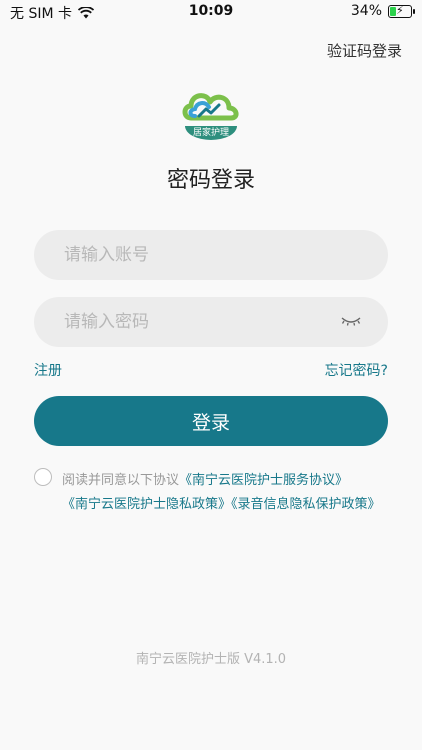 This screenshot has height=750, width=422. What do you see at coordinates (364, 50) in the screenshot?
I see `sms-login-link: 验证码登录` at bounding box center [364, 50].